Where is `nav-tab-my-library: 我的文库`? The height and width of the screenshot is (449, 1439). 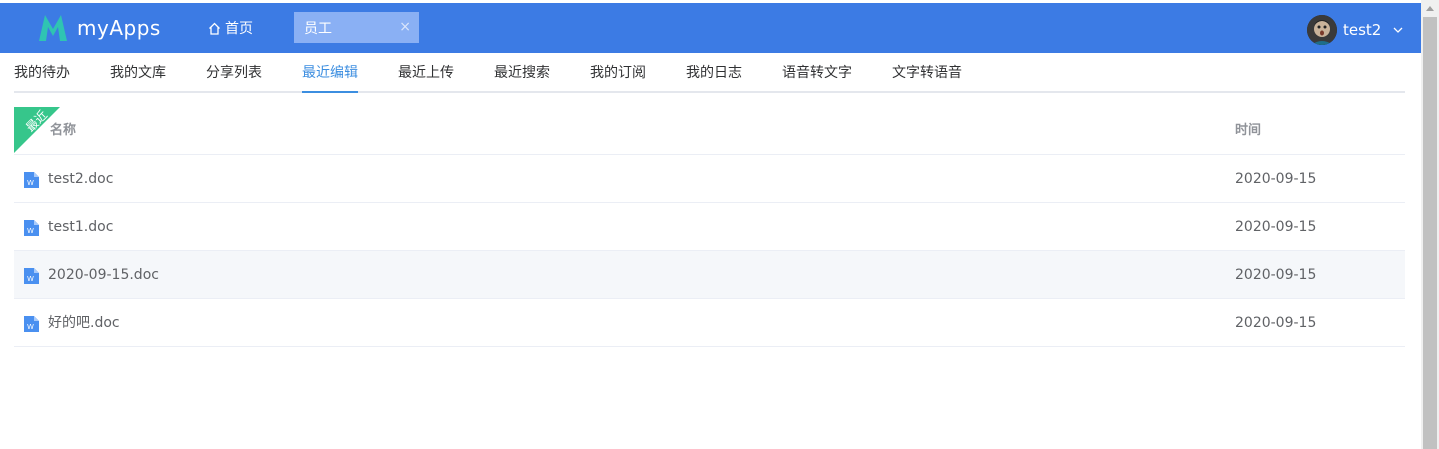 nav-tab-my-library: 我的文库 is located at coordinates (138, 73).